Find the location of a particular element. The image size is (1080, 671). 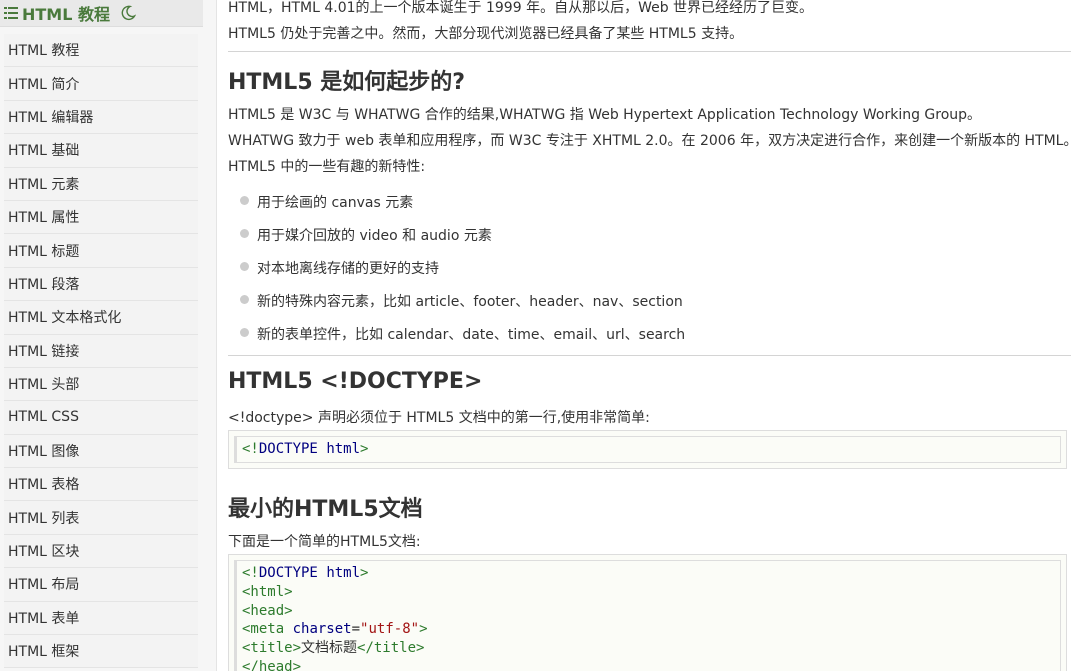

moon-icon is located at coordinates (129, 13).